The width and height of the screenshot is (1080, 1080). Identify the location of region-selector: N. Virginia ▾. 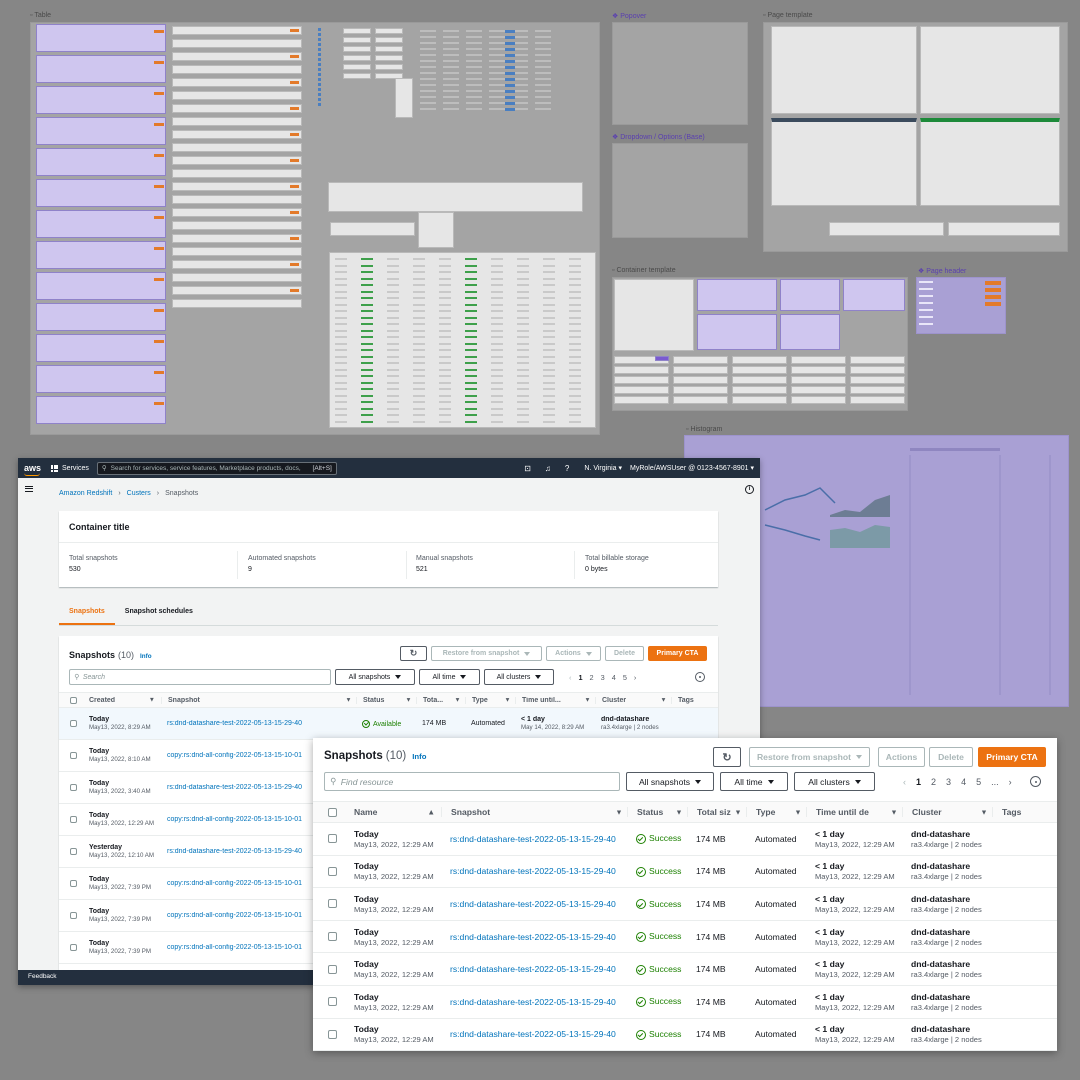
(603, 468).